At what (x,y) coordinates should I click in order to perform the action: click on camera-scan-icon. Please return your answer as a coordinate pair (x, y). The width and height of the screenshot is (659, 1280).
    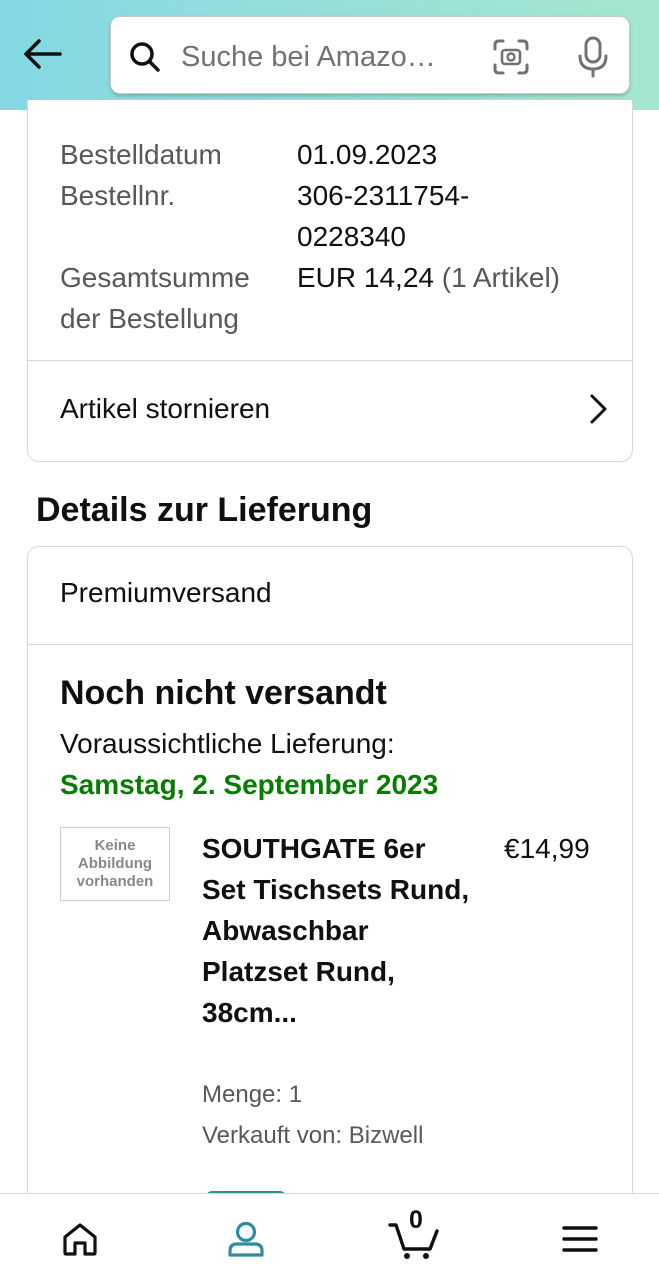
    Looking at the image, I should click on (511, 57).